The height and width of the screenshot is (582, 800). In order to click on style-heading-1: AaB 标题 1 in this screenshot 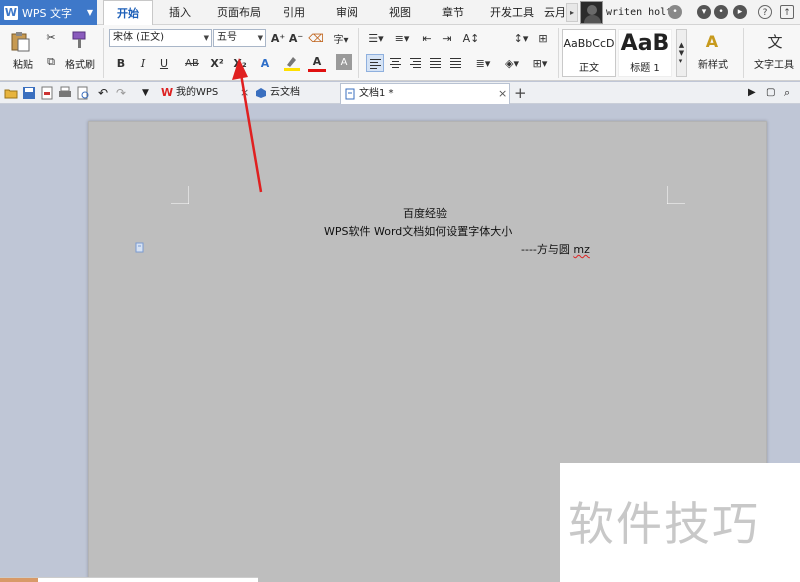, I will do `click(645, 53)`.